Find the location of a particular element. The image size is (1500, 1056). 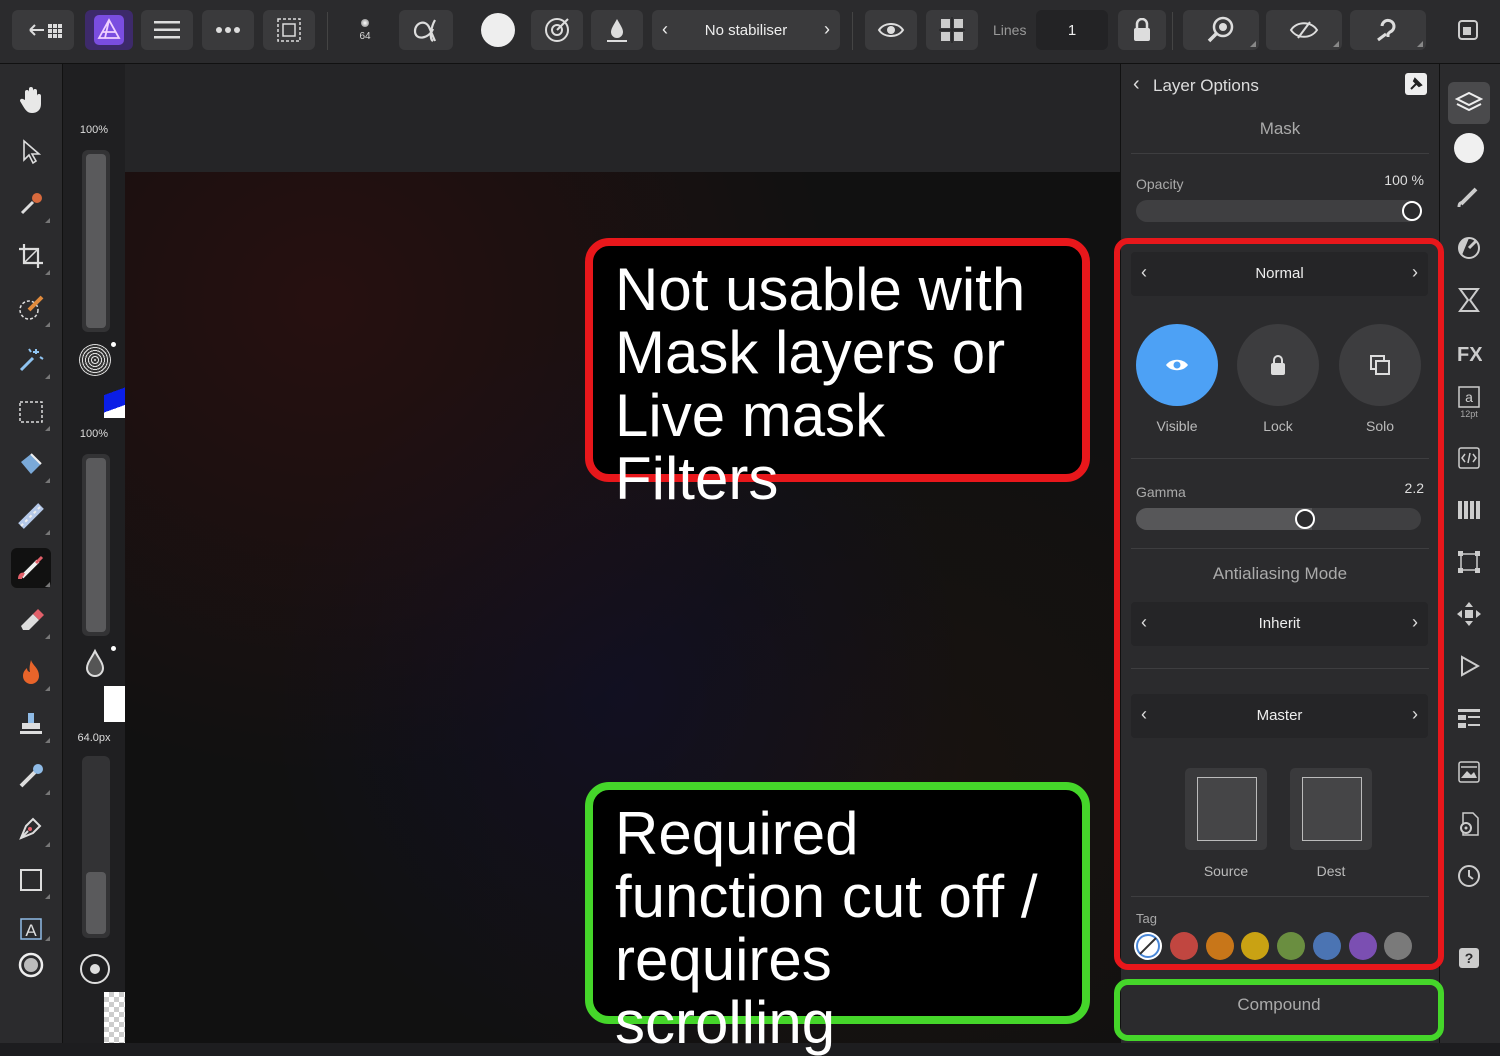

pin-panel-button is located at coordinates (1416, 84).